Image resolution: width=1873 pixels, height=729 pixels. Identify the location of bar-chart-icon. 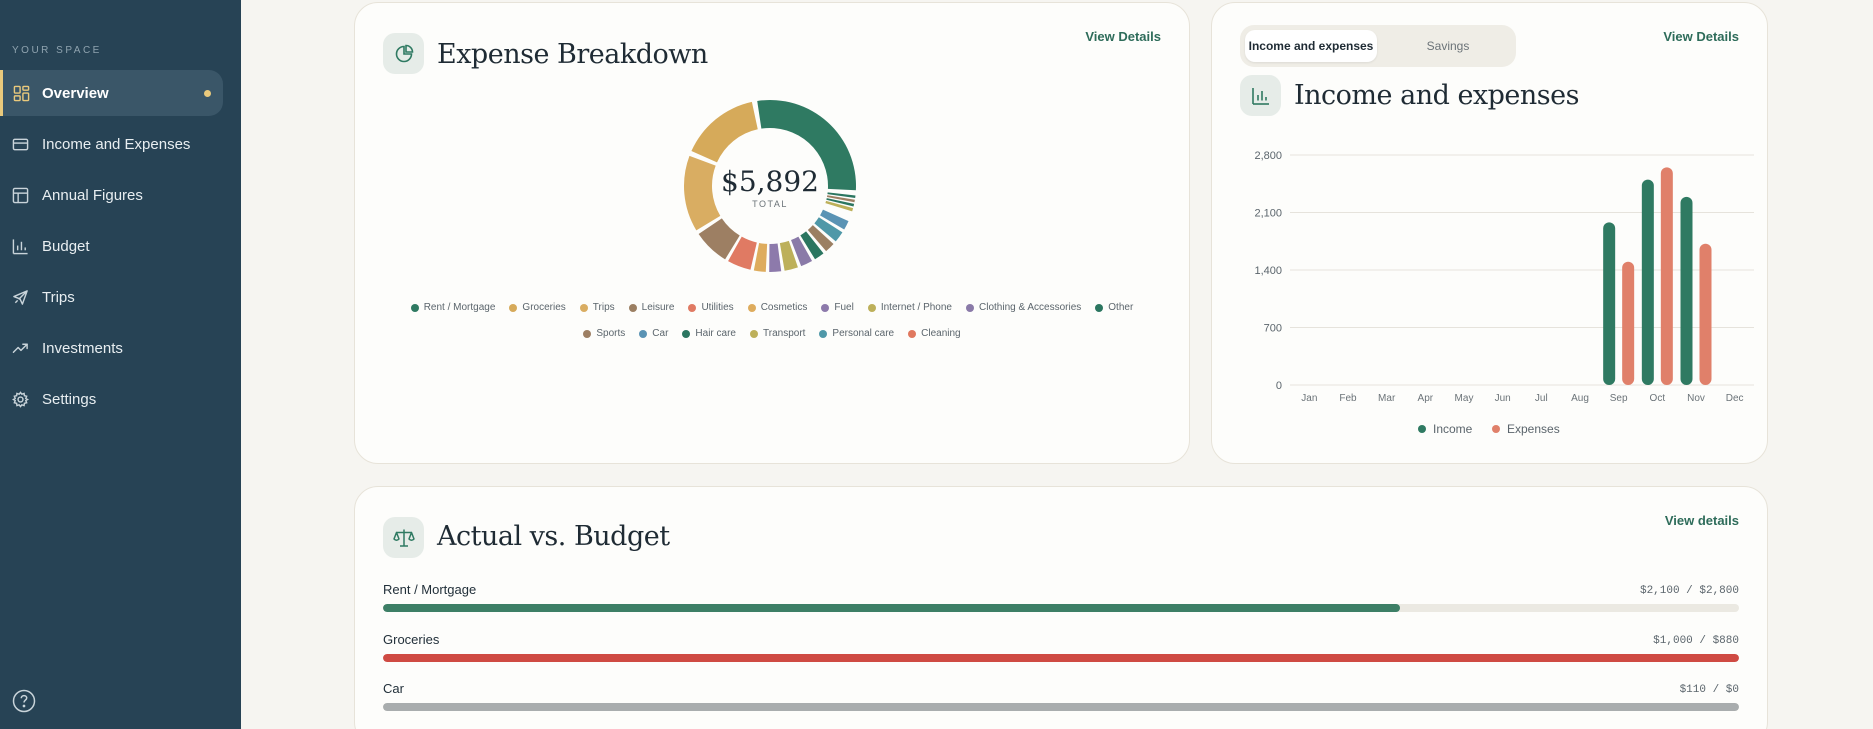
(1260, 96).